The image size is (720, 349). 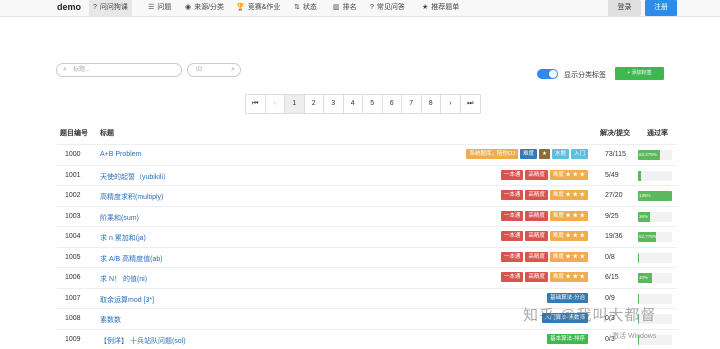 What do you see at coordinates (73, 175) in the screenshot?
I see `problem-id: 1001` at bounding box center [73, 175].